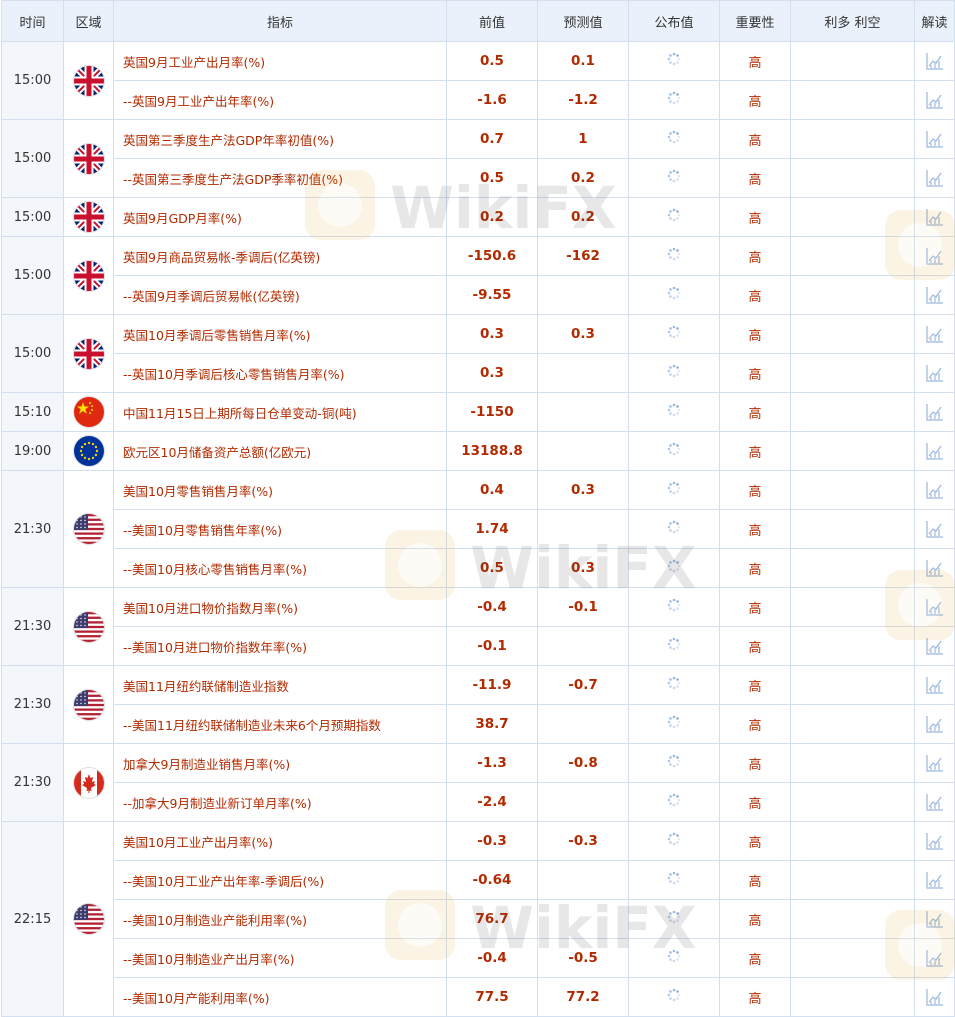  I want to click on indicator-name: 英国10月季调后零售销售月率(%), so click(280, 334).